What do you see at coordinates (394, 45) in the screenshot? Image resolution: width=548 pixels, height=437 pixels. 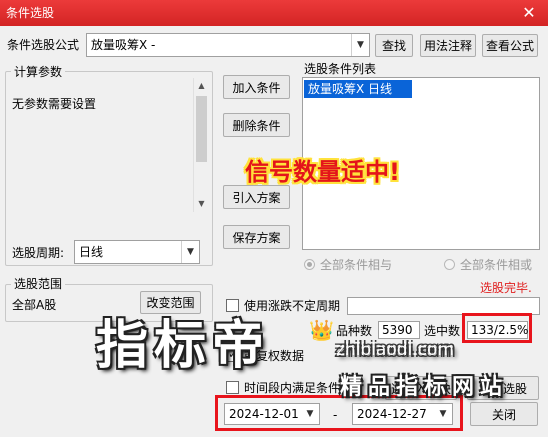 I see `find-button: 查找` at bounding box center [394, 45].